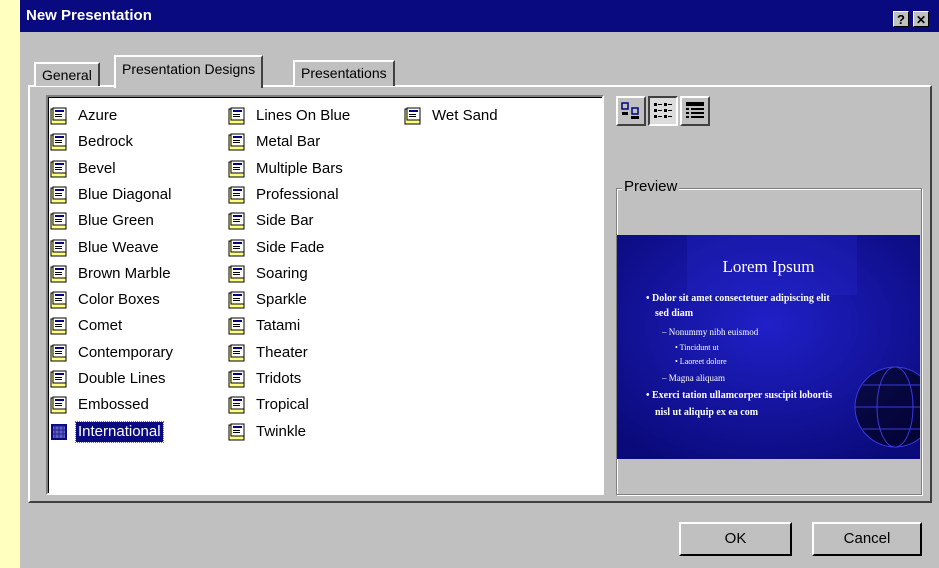 This screenshot has width=939, height=568. I want to click on design-list-item-label: Bedrock, so click(106, 142).